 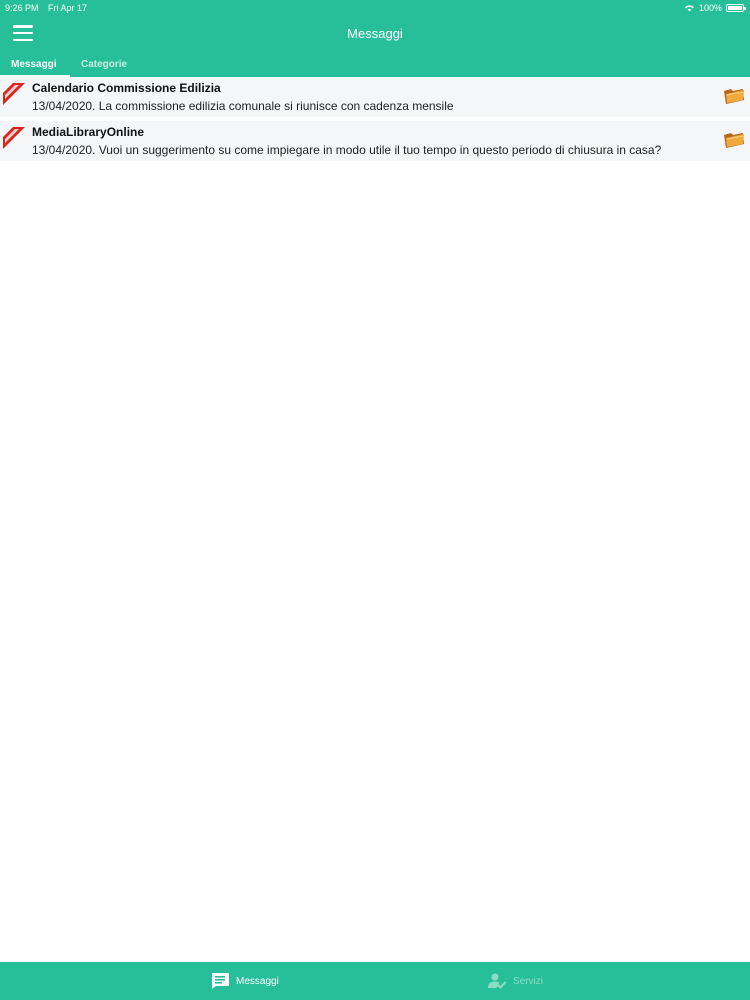 I want to click on status-bar: 9:26 PM Fri Apr 17 100%, so click(x=375, y=8).